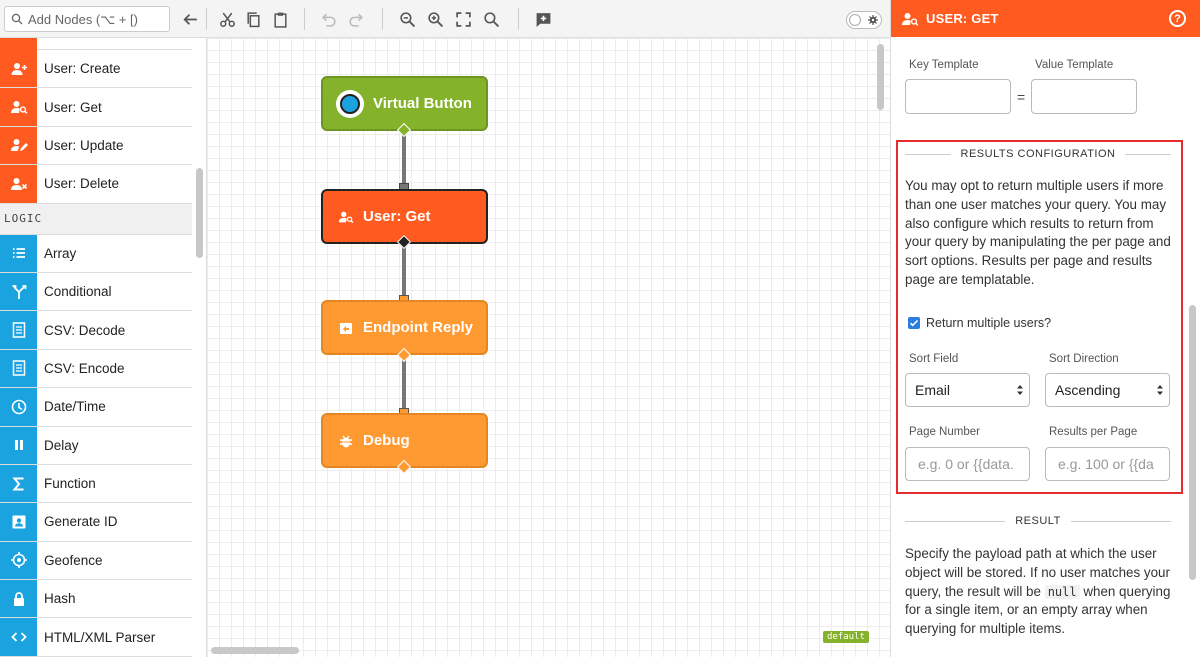 This screenshot has width=1200, height=657. Describe the element at coordinates (18, 253) in the screenshot. I see `list-icon` at that location.